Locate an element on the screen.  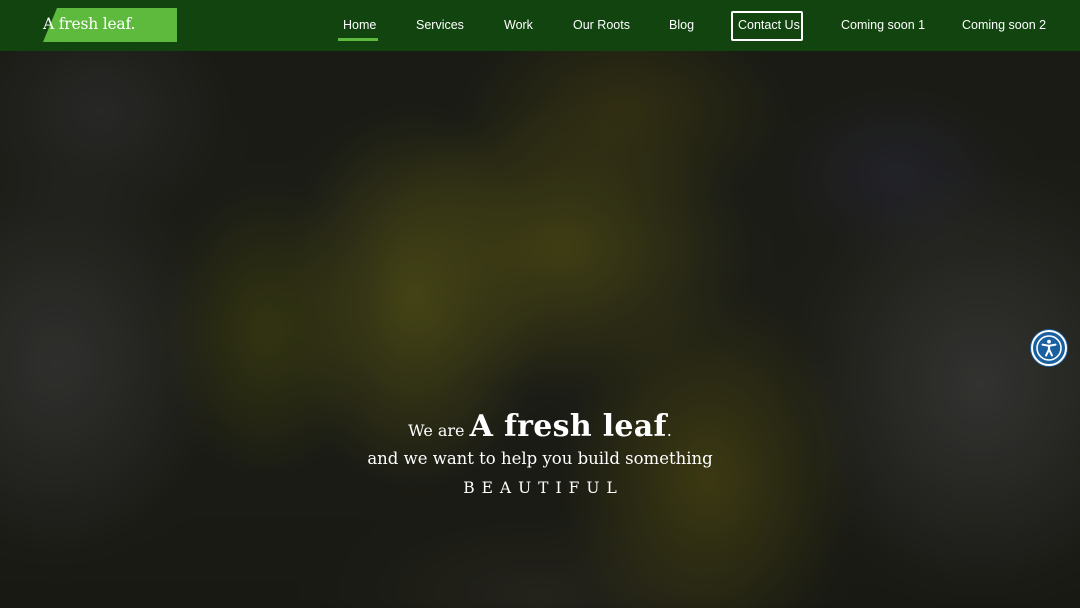
accessibility-icon is located at coordinates (1049, 348).